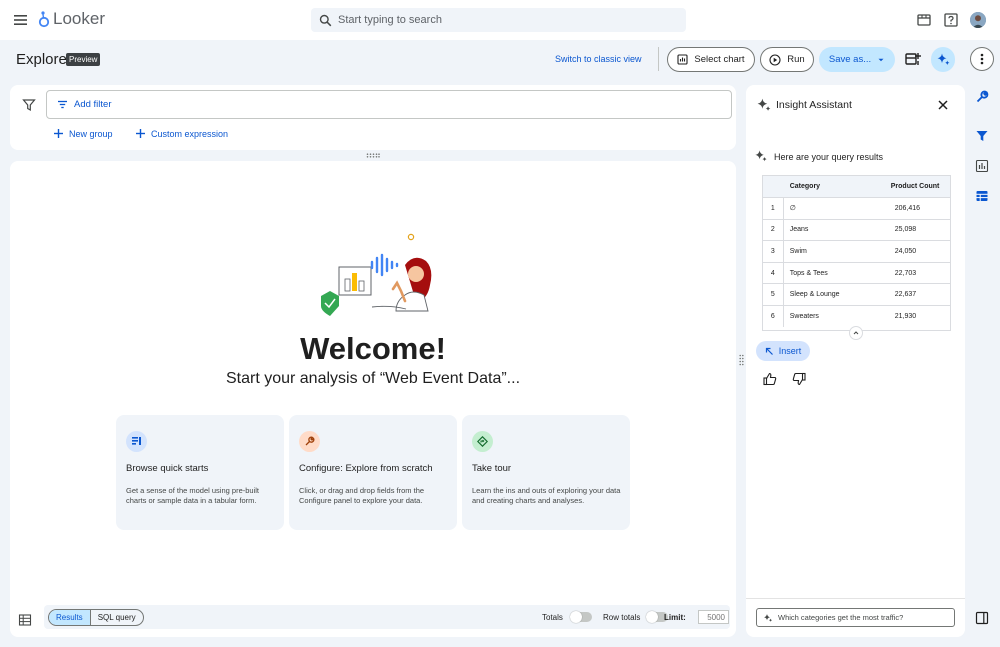 The width and height of the screenshot is (1000, 647). I want to click on count-cell: 25,098, so click(905, 230).